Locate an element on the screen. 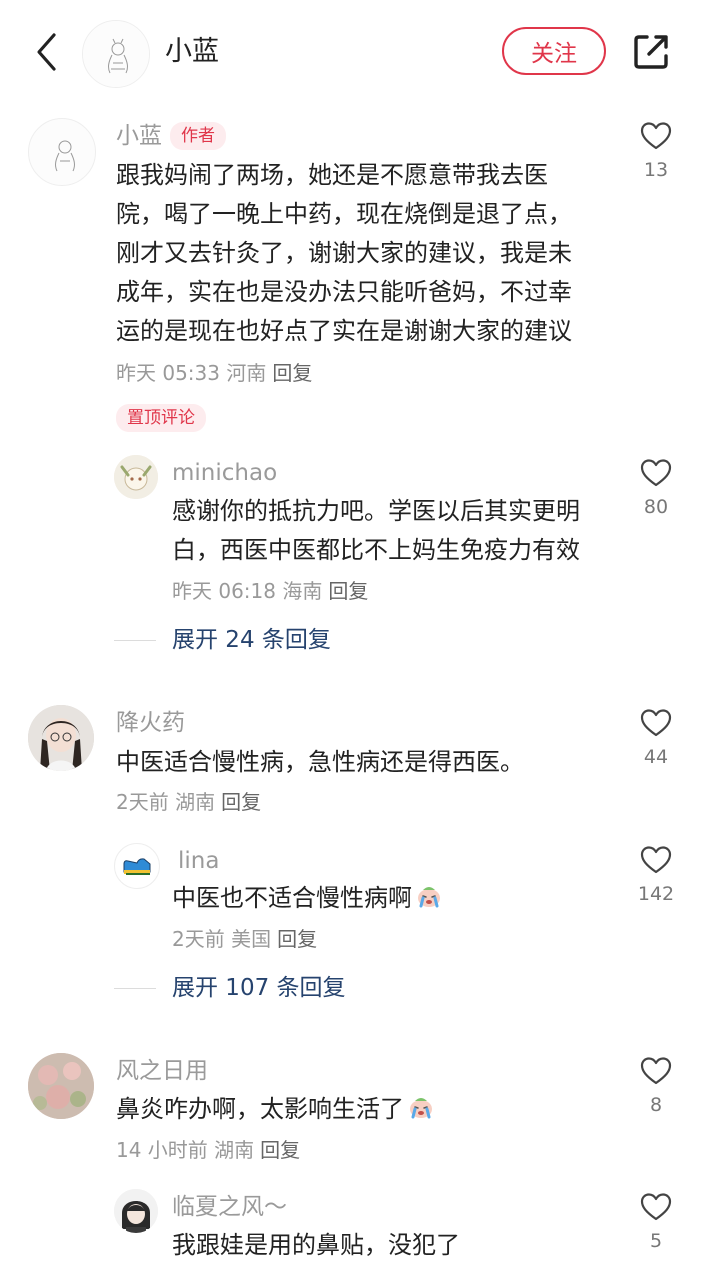 Image resolution: width=703 pixels, height=1280 pixels. expand-replies-button: 展开 107 条回复 is located at coordinates (259, 988).